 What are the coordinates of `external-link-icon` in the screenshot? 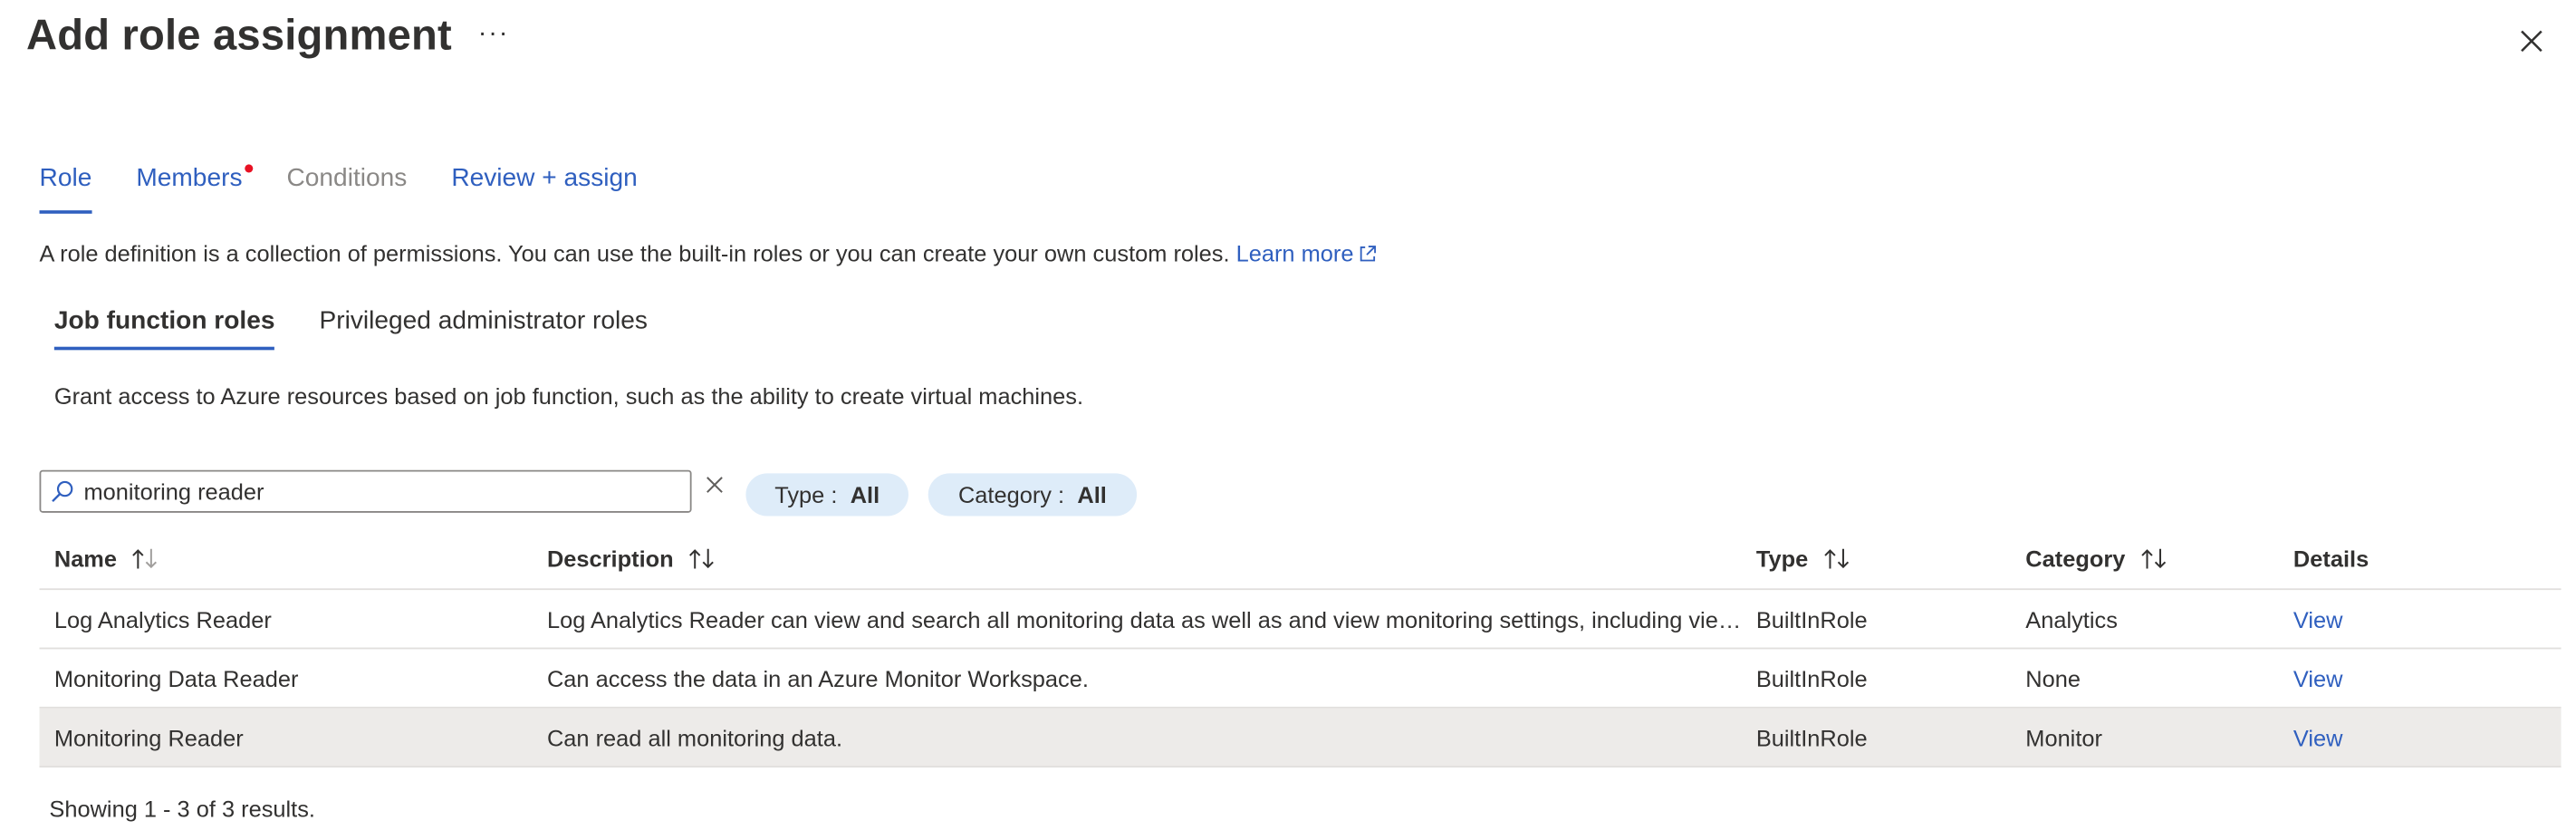 It's located at (1368, 254).